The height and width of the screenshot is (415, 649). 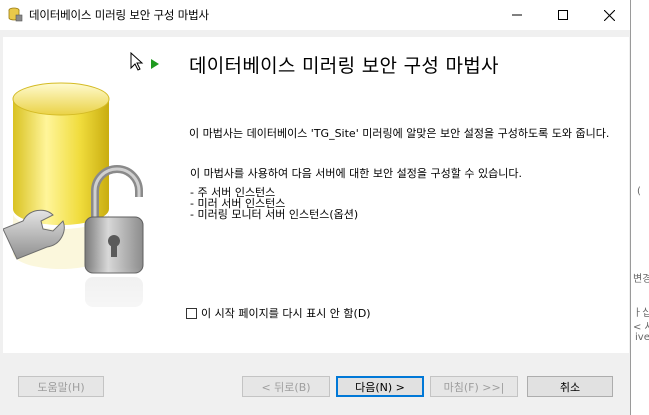 I want to click on page-heading: 데이터베이스 미러링 보안 구성 마법사, so click(x=344, y=66).